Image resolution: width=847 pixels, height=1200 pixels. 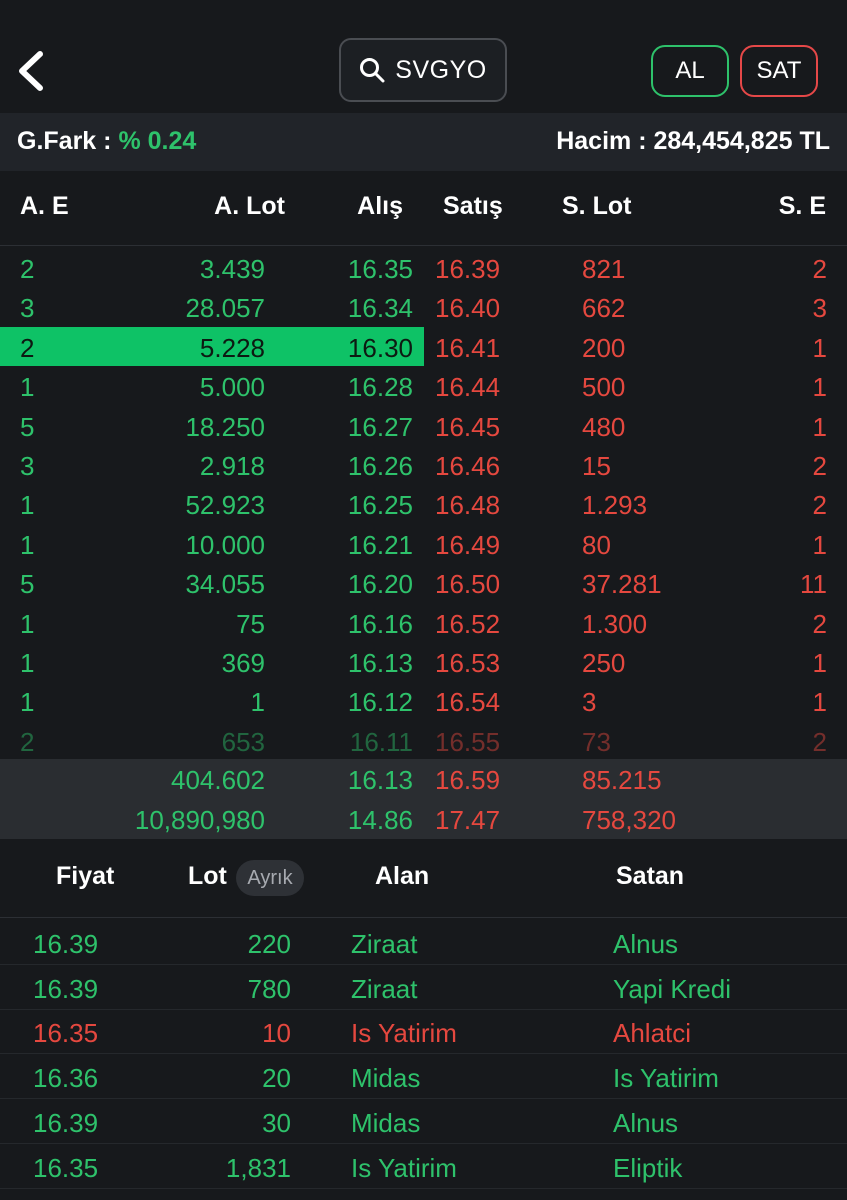 What do you see at coordinates (27, 544) in the screenshot?
I see `bid-count: 1` at bounding box center [27, 544].